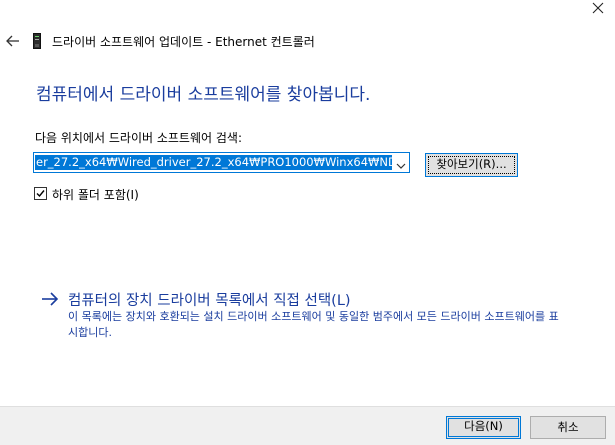 This screenshot has width=615, height=445. Describe the element at coordinates (203, 95) in the screenshot. I see `page-heading: 컴퓨터에서 드라이버 소프트웨어를 찾아봅니다.` at that location.